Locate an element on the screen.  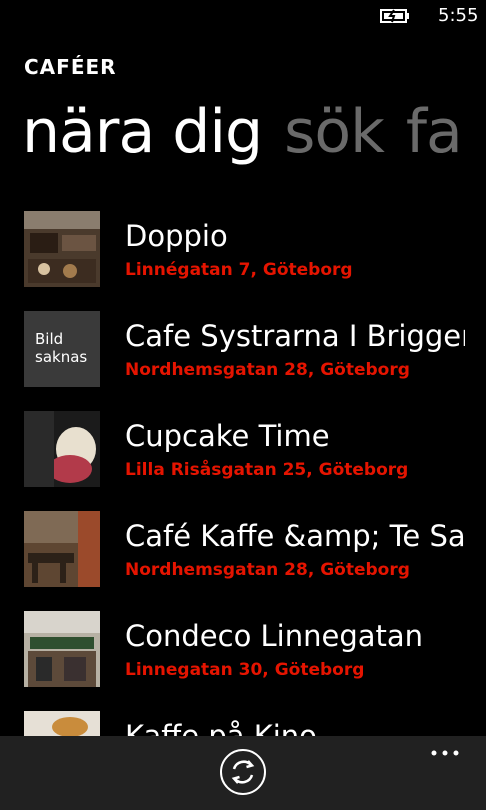
status-bar: 5:55 is located at coordinates (243, 17).